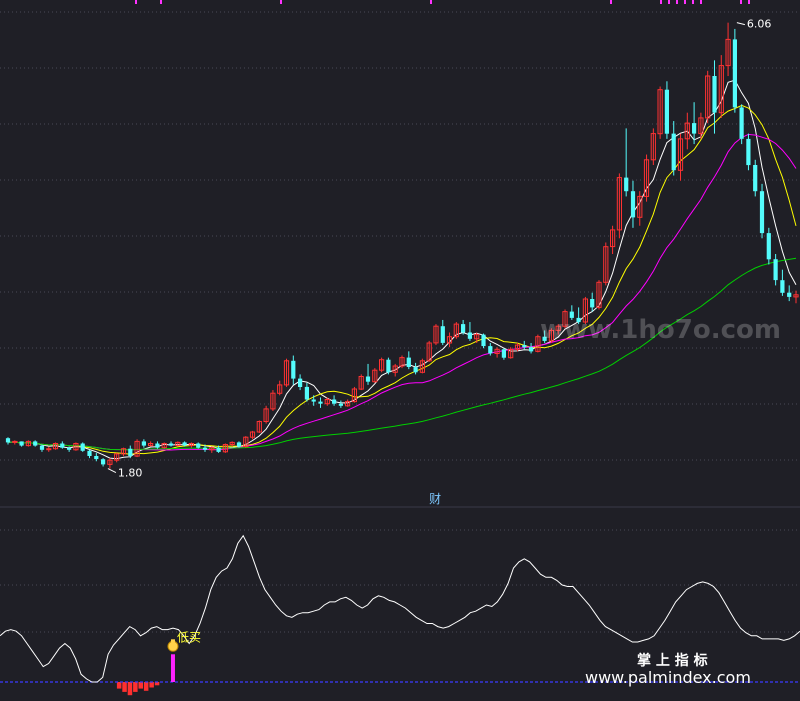 This screenshot has width=800, height=701. Describe the element at coordinates (172, 641) in the screenshot. I see `money-bag-neck` at that location.